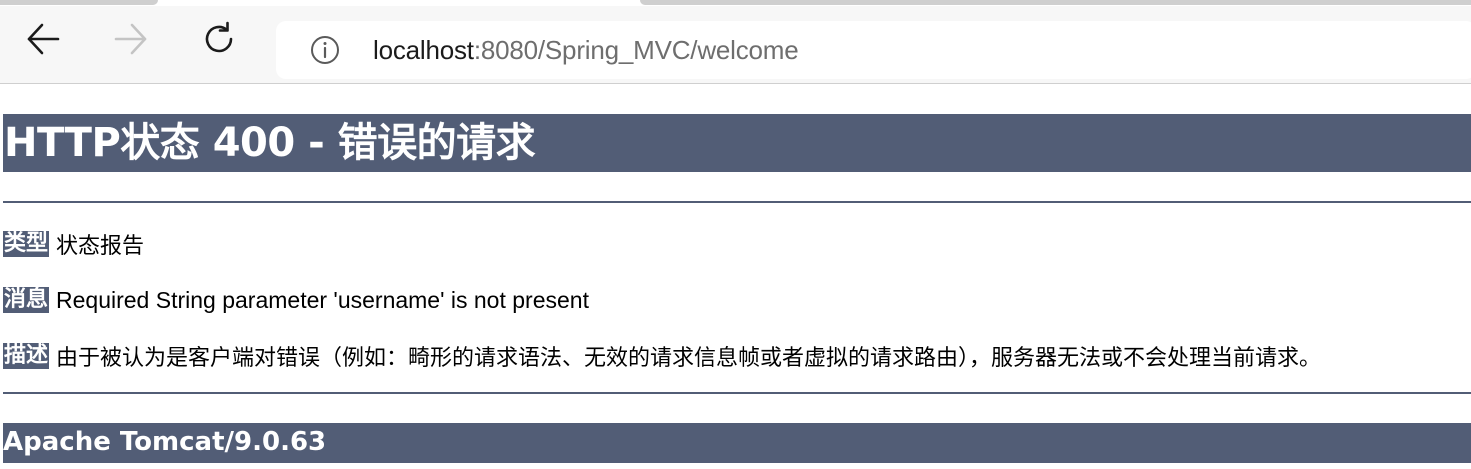 The image size is (1471, 469). I want to click on info-icon, so click(325, 50).